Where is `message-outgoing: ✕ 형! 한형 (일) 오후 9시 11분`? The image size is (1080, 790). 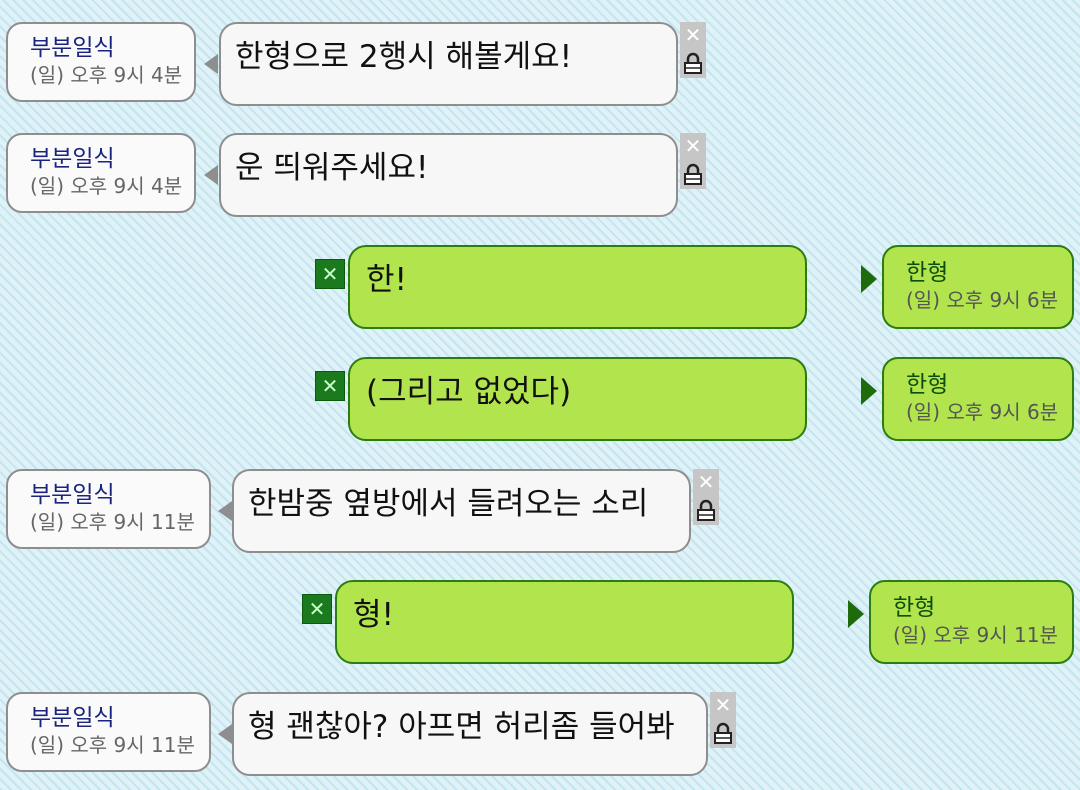
message-outgoing: ✕ 형! 한형 (일) 오후 9시 11분 is located at coordinates (540, 622).